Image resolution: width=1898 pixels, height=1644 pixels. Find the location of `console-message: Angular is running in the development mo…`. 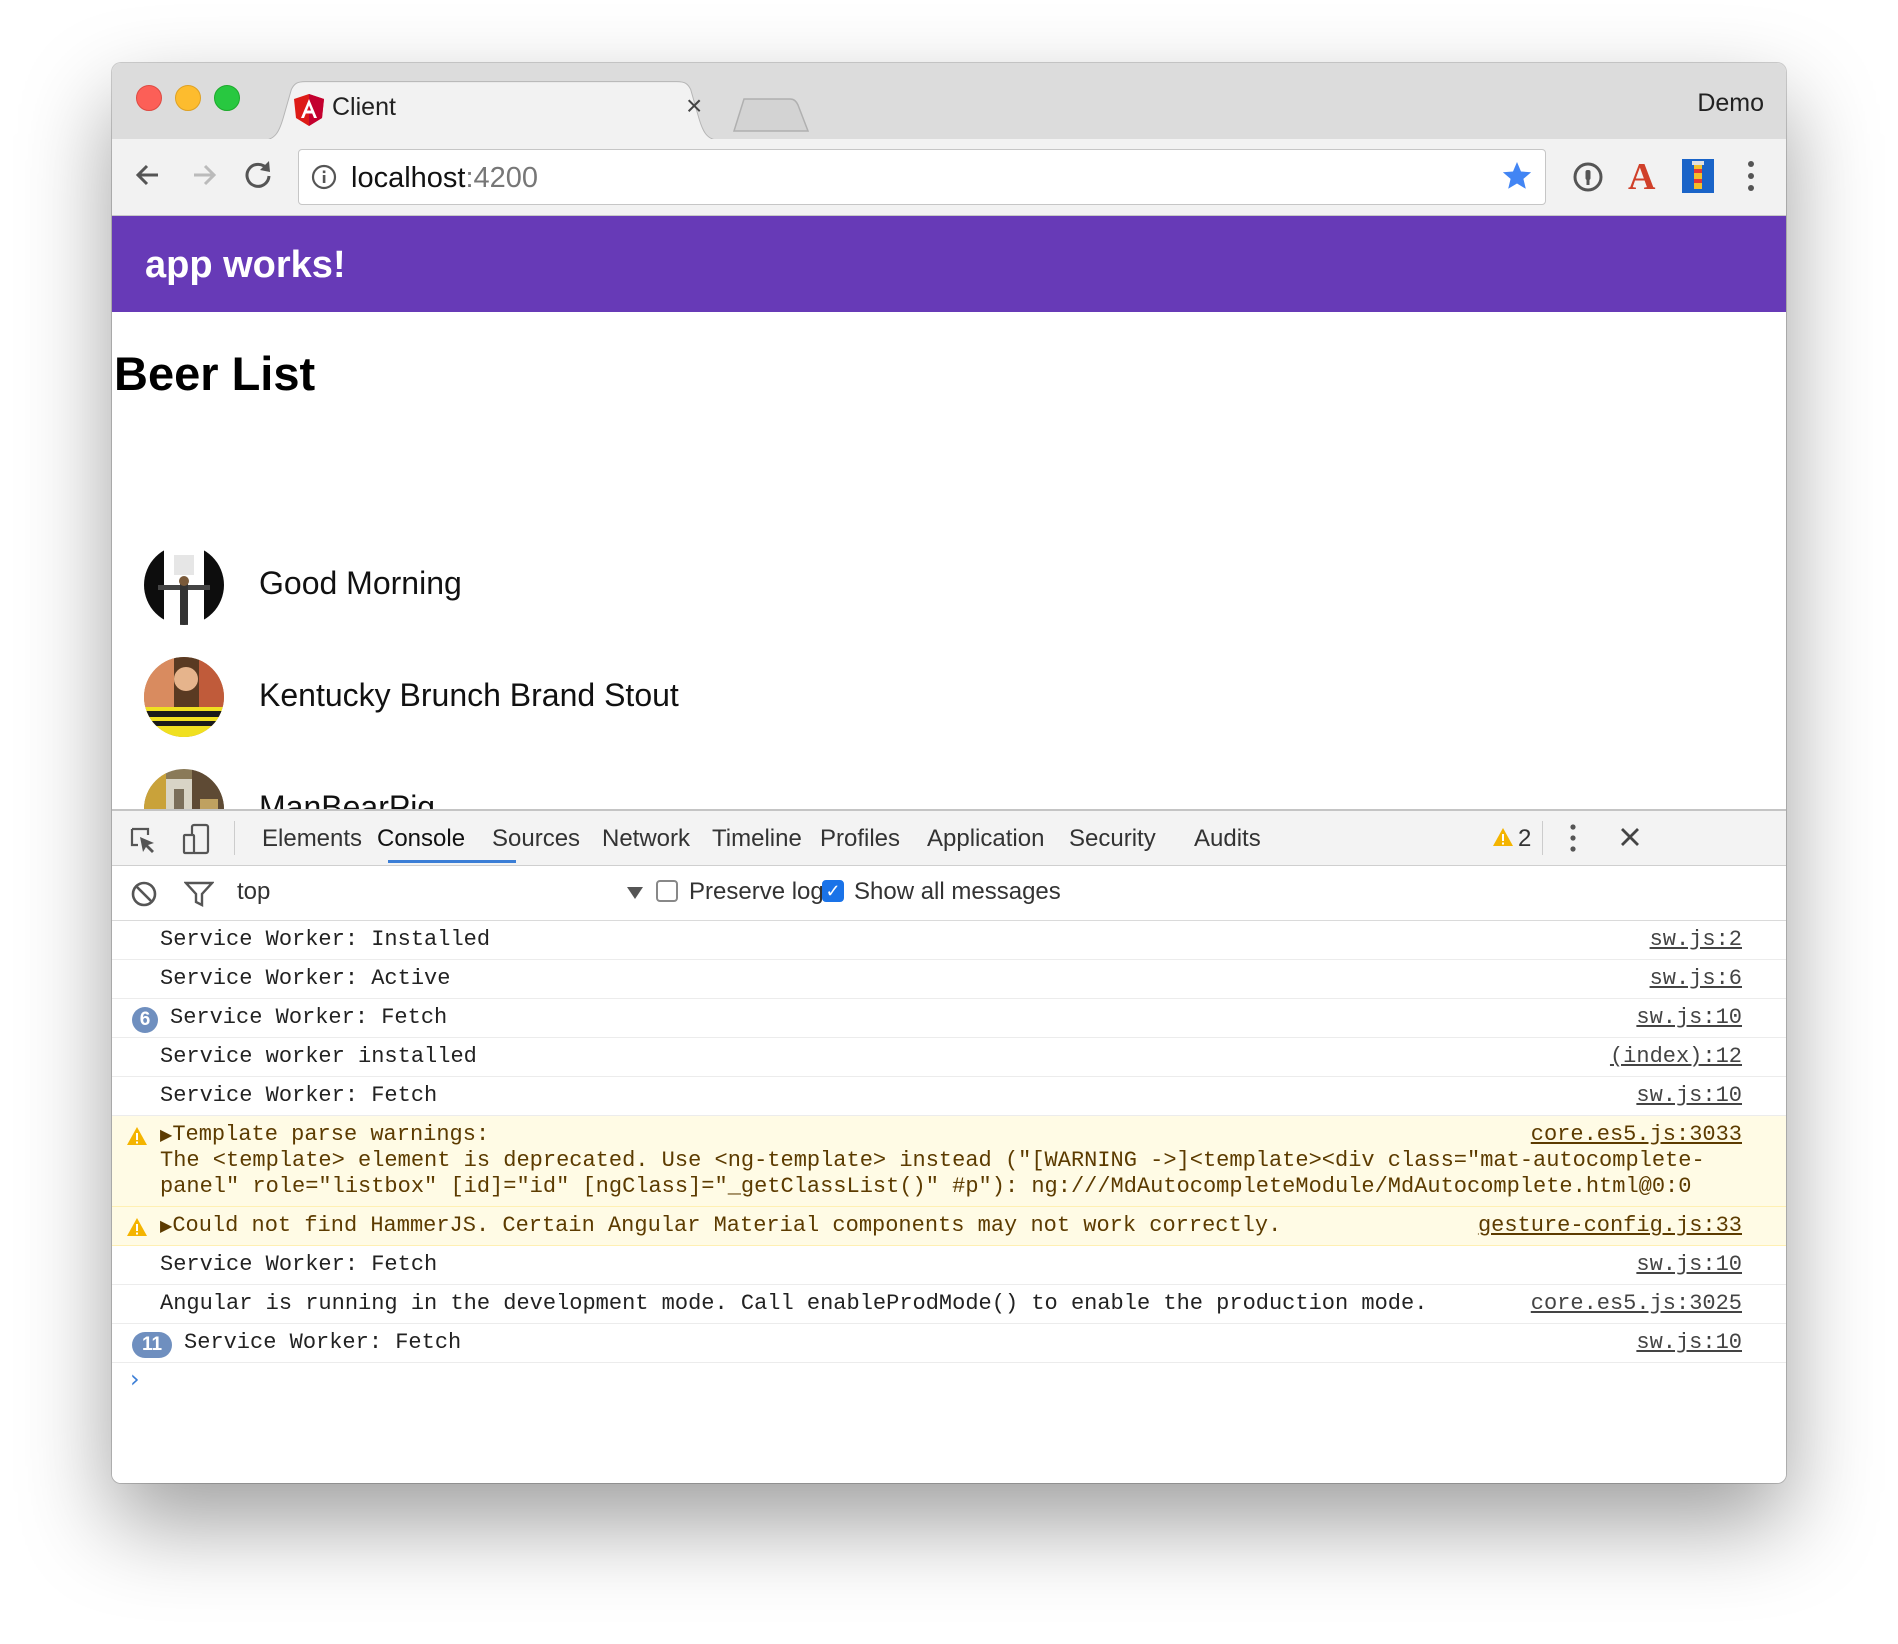

console-message: Angular is running in the development mo… is located at coordinates (794, 1303).